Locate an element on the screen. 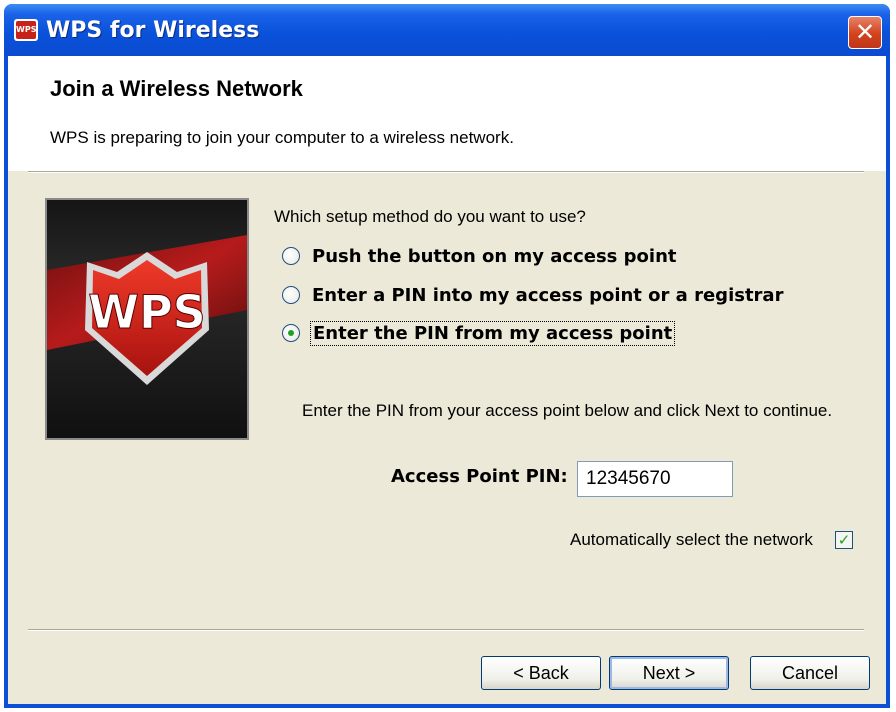  close-button: ✕ is located at coordinates (865, 32).